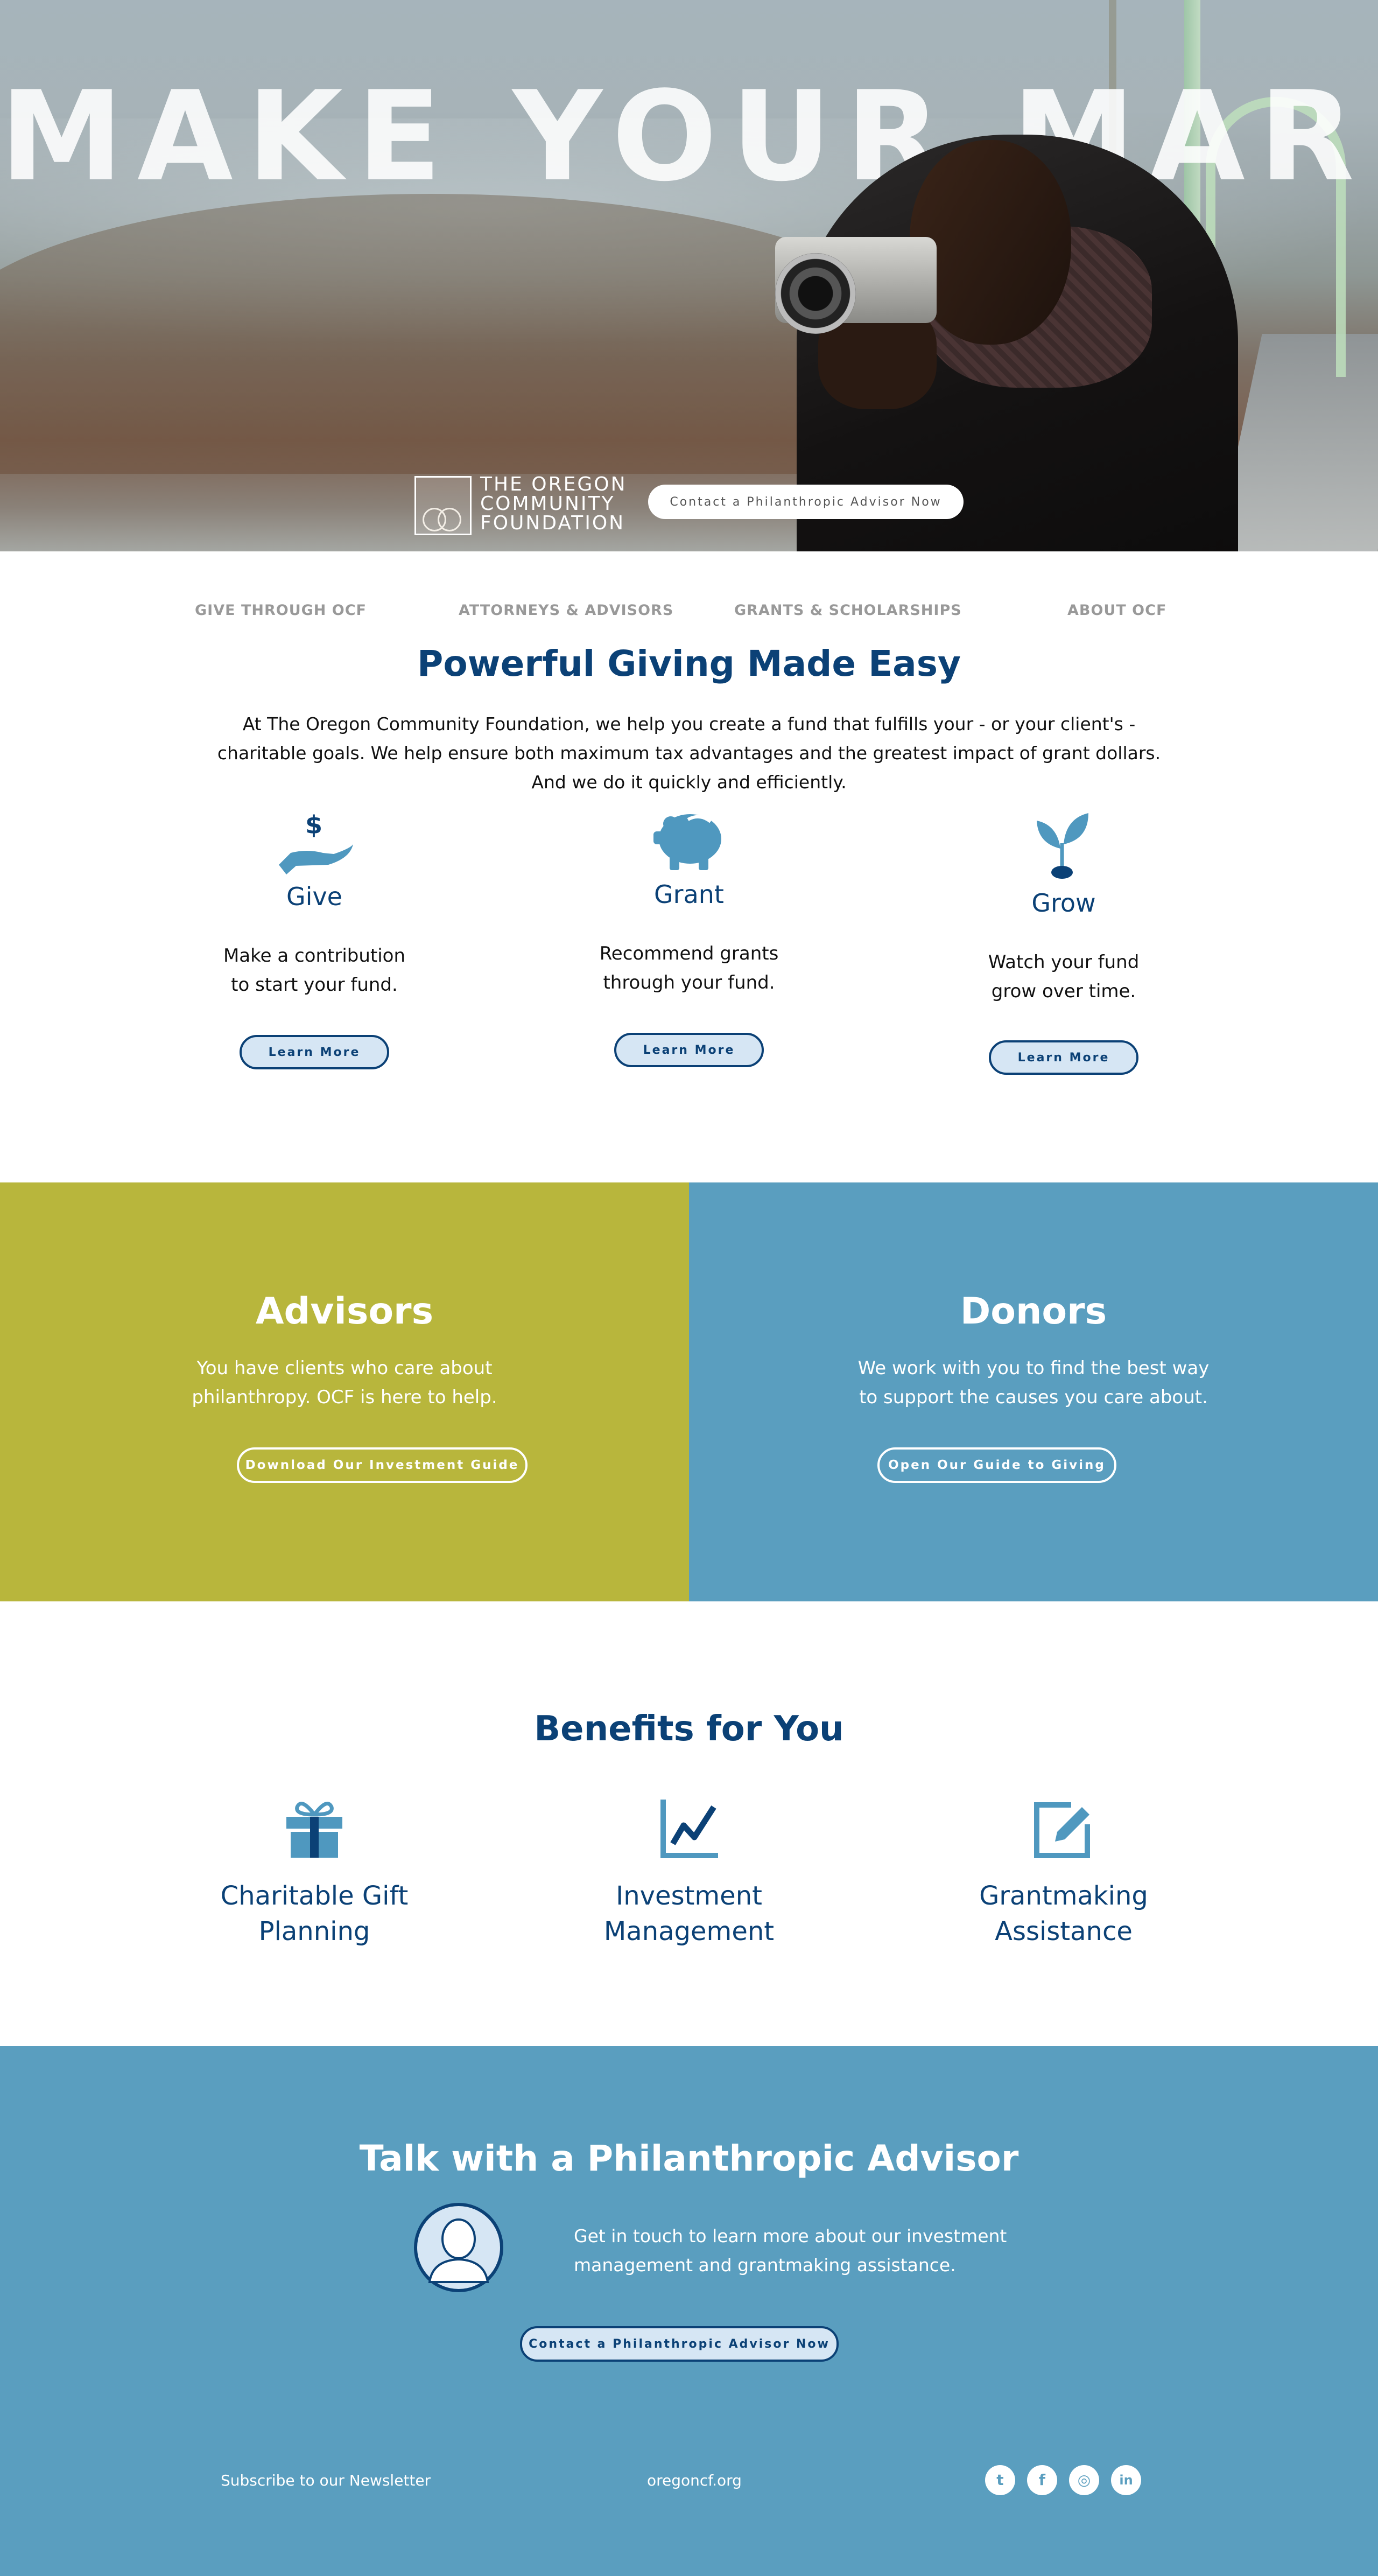 Image resolution: width=1378 pixels, height=2576 pixels. Describe the element at coordinates (344, 1311) in the screenshot. I see `advisors-heading: Advisors` at that location.